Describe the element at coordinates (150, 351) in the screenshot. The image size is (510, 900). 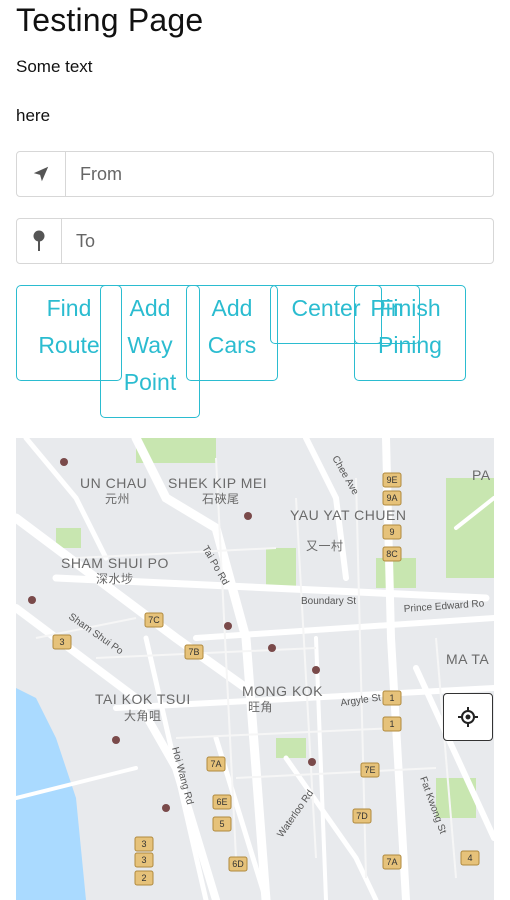
I see `add-way-point-button: Add Way Point` at that location.